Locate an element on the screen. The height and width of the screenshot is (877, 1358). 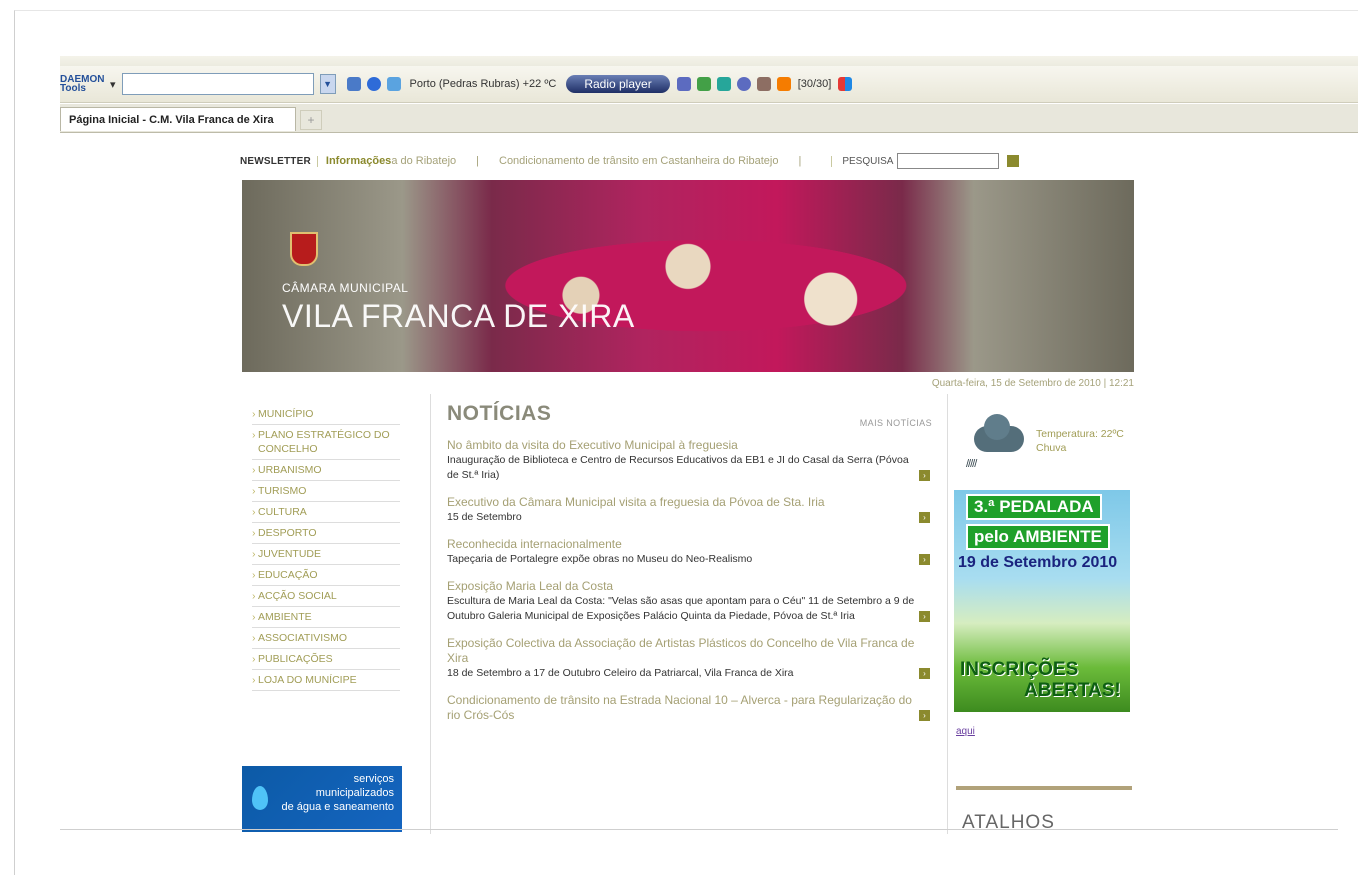
sidebar-item-associativismo: ASSOCIATIVISMO is located at coordinates (326, 638).